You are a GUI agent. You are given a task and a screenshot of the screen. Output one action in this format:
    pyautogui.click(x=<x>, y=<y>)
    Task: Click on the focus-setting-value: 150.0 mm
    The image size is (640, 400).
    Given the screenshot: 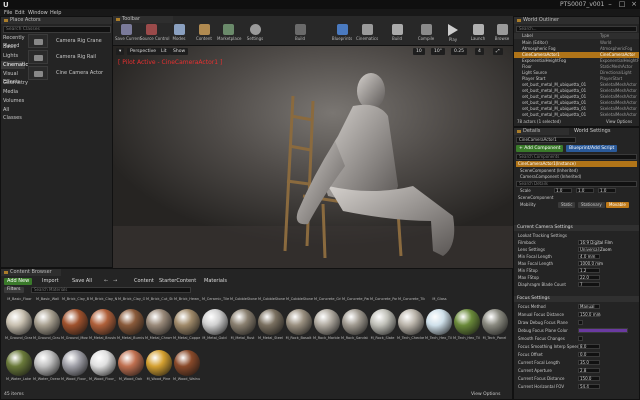 What is the action you would take?
    pyautogui.click(x=589, y=314)
    